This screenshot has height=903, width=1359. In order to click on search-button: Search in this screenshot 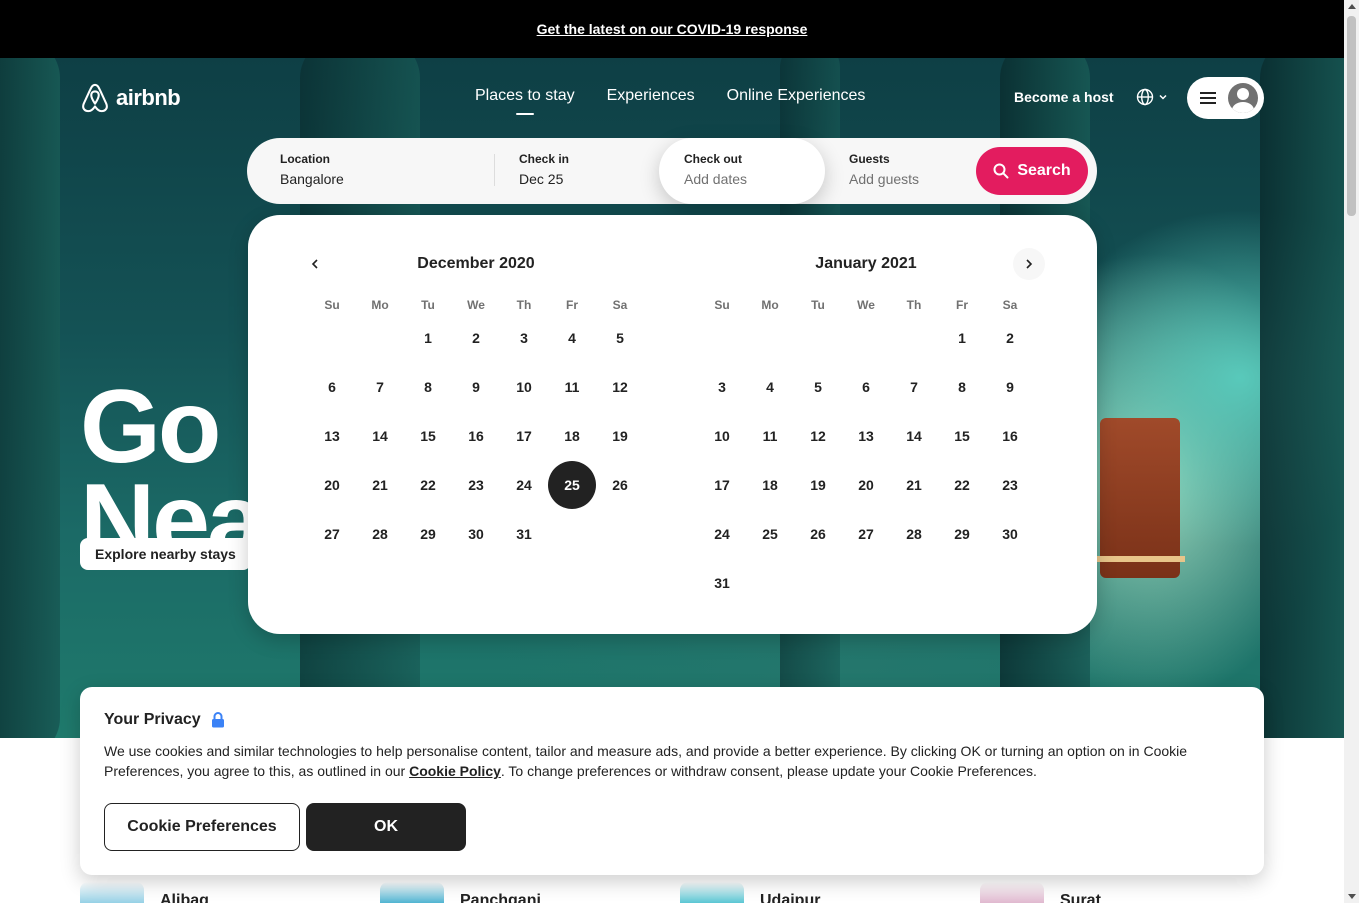, I will do `click(1032, 171)`.